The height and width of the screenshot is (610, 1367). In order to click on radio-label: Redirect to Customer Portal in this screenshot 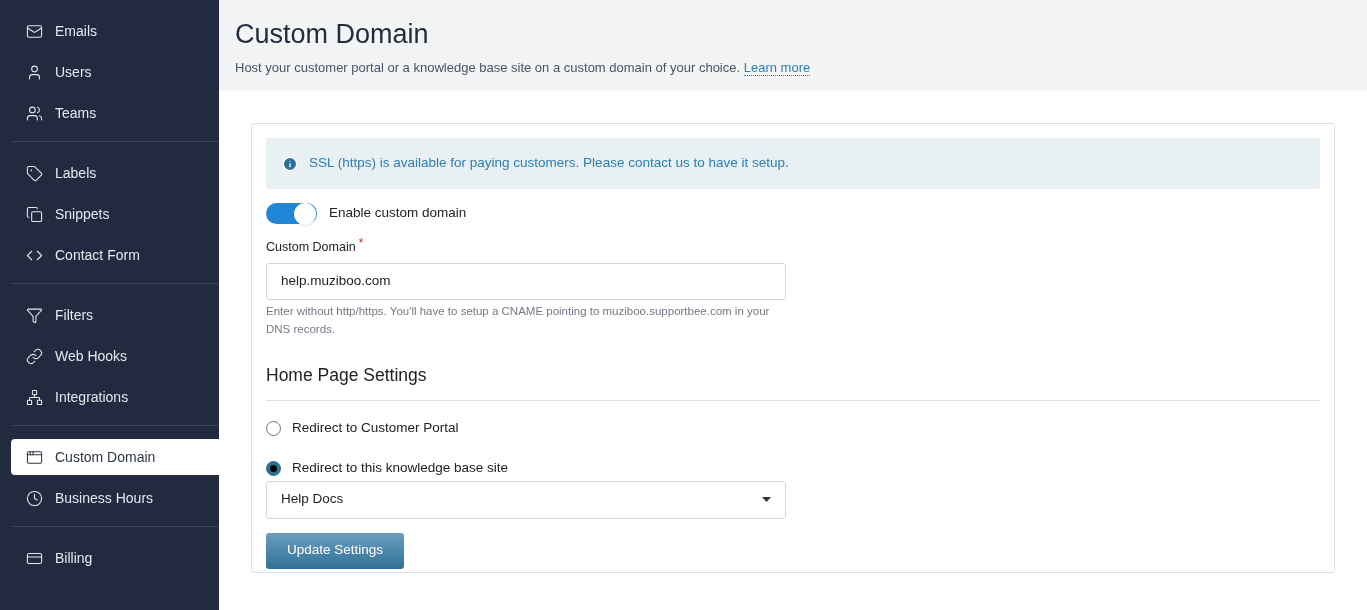, I will do `click(375, 428)`.